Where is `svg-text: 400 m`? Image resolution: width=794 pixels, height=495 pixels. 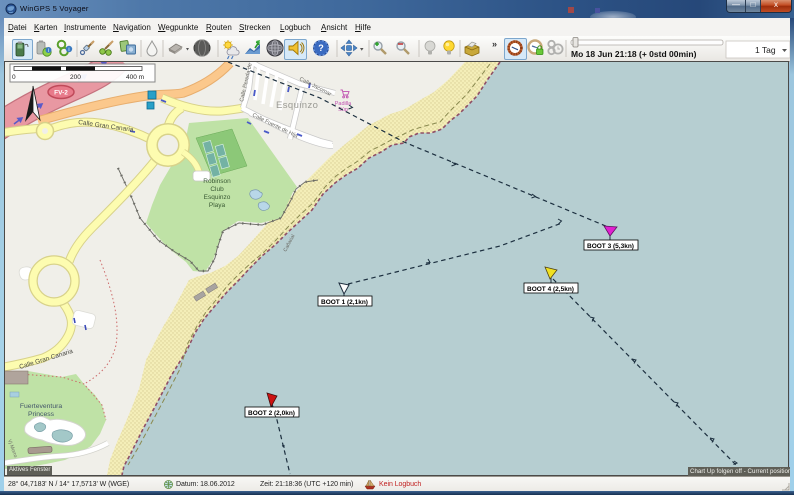
svg-text: 400 m is located at coordinates (135, 77).